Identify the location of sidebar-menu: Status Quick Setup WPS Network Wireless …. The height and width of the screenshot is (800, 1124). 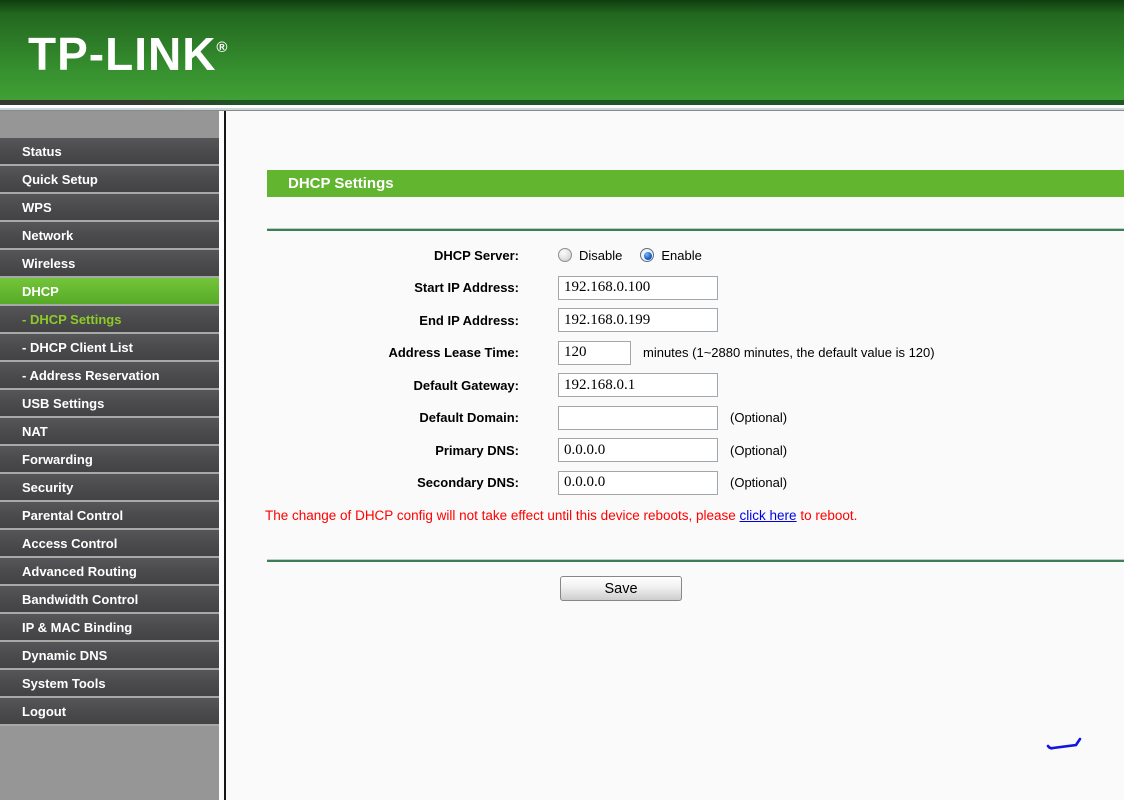
(109, 432).